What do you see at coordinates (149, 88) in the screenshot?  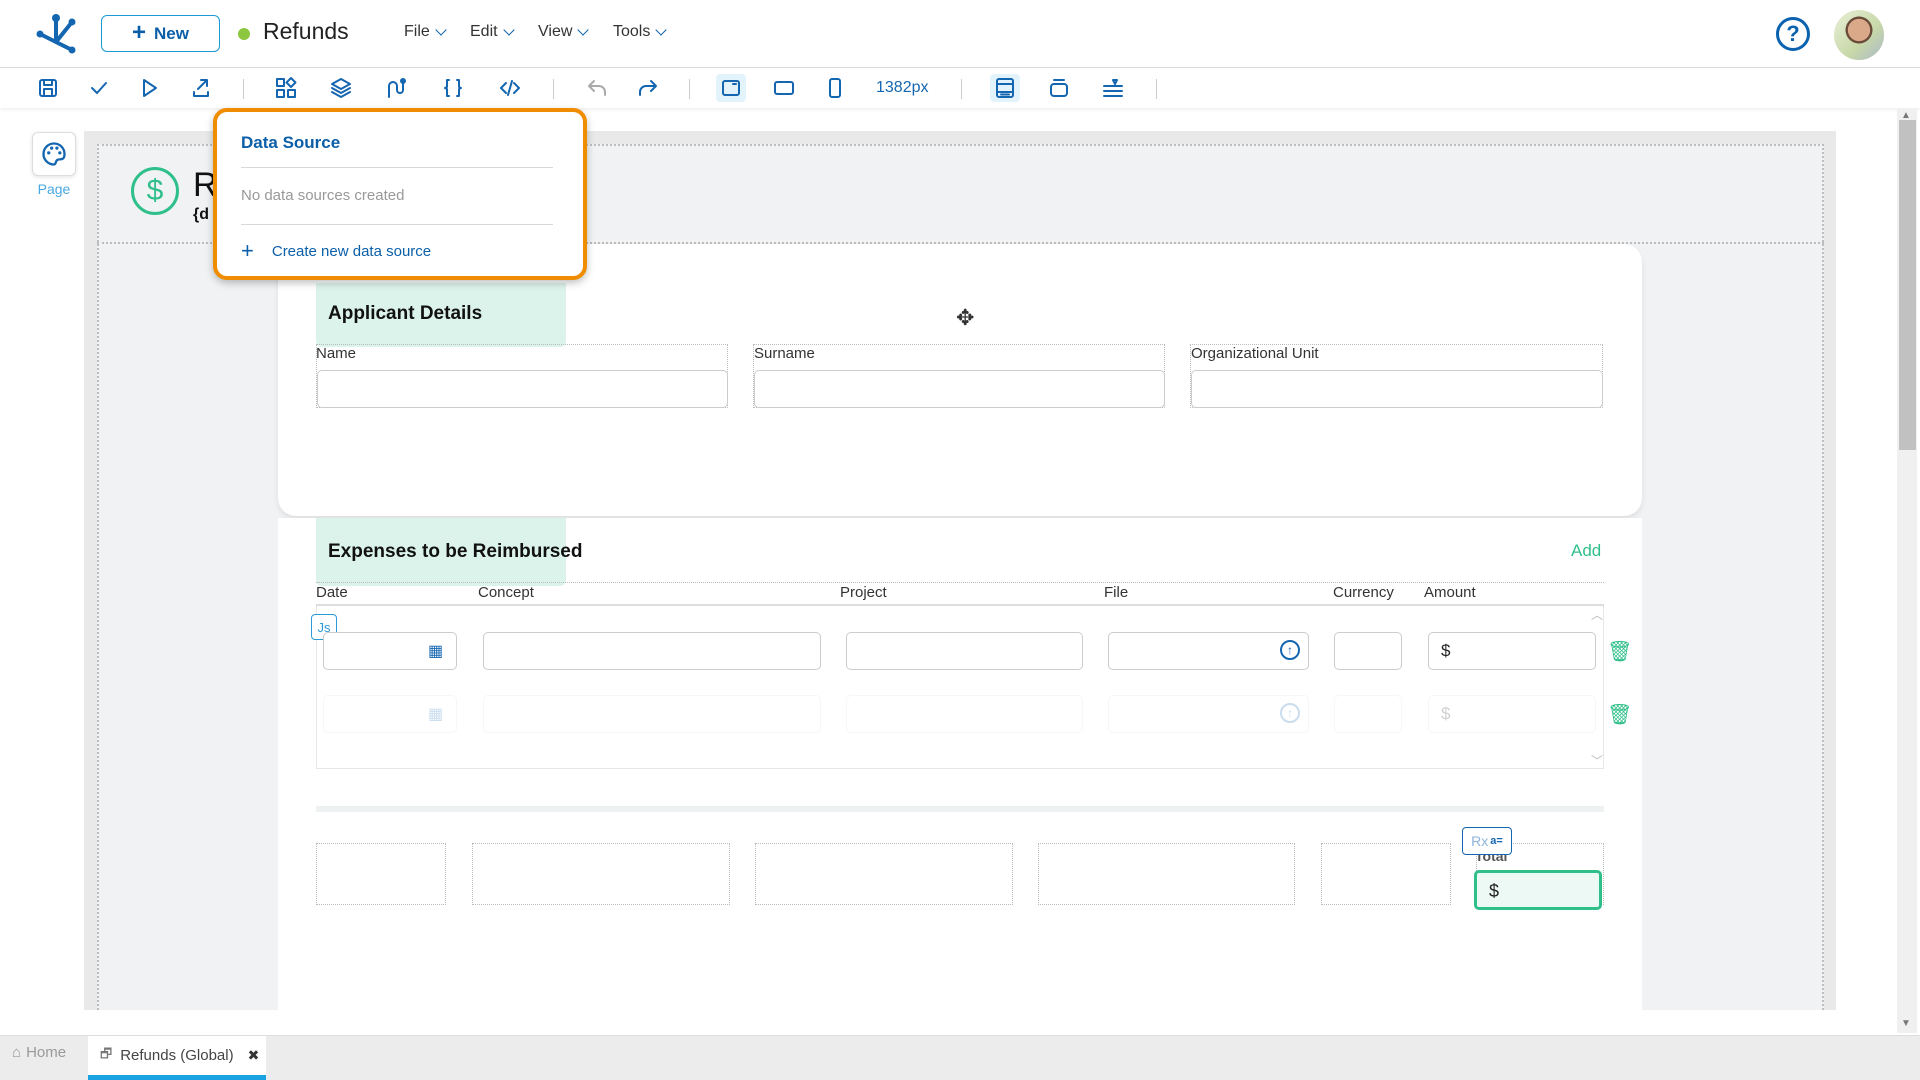 I see `run-button` at bounding box center [149, 88].